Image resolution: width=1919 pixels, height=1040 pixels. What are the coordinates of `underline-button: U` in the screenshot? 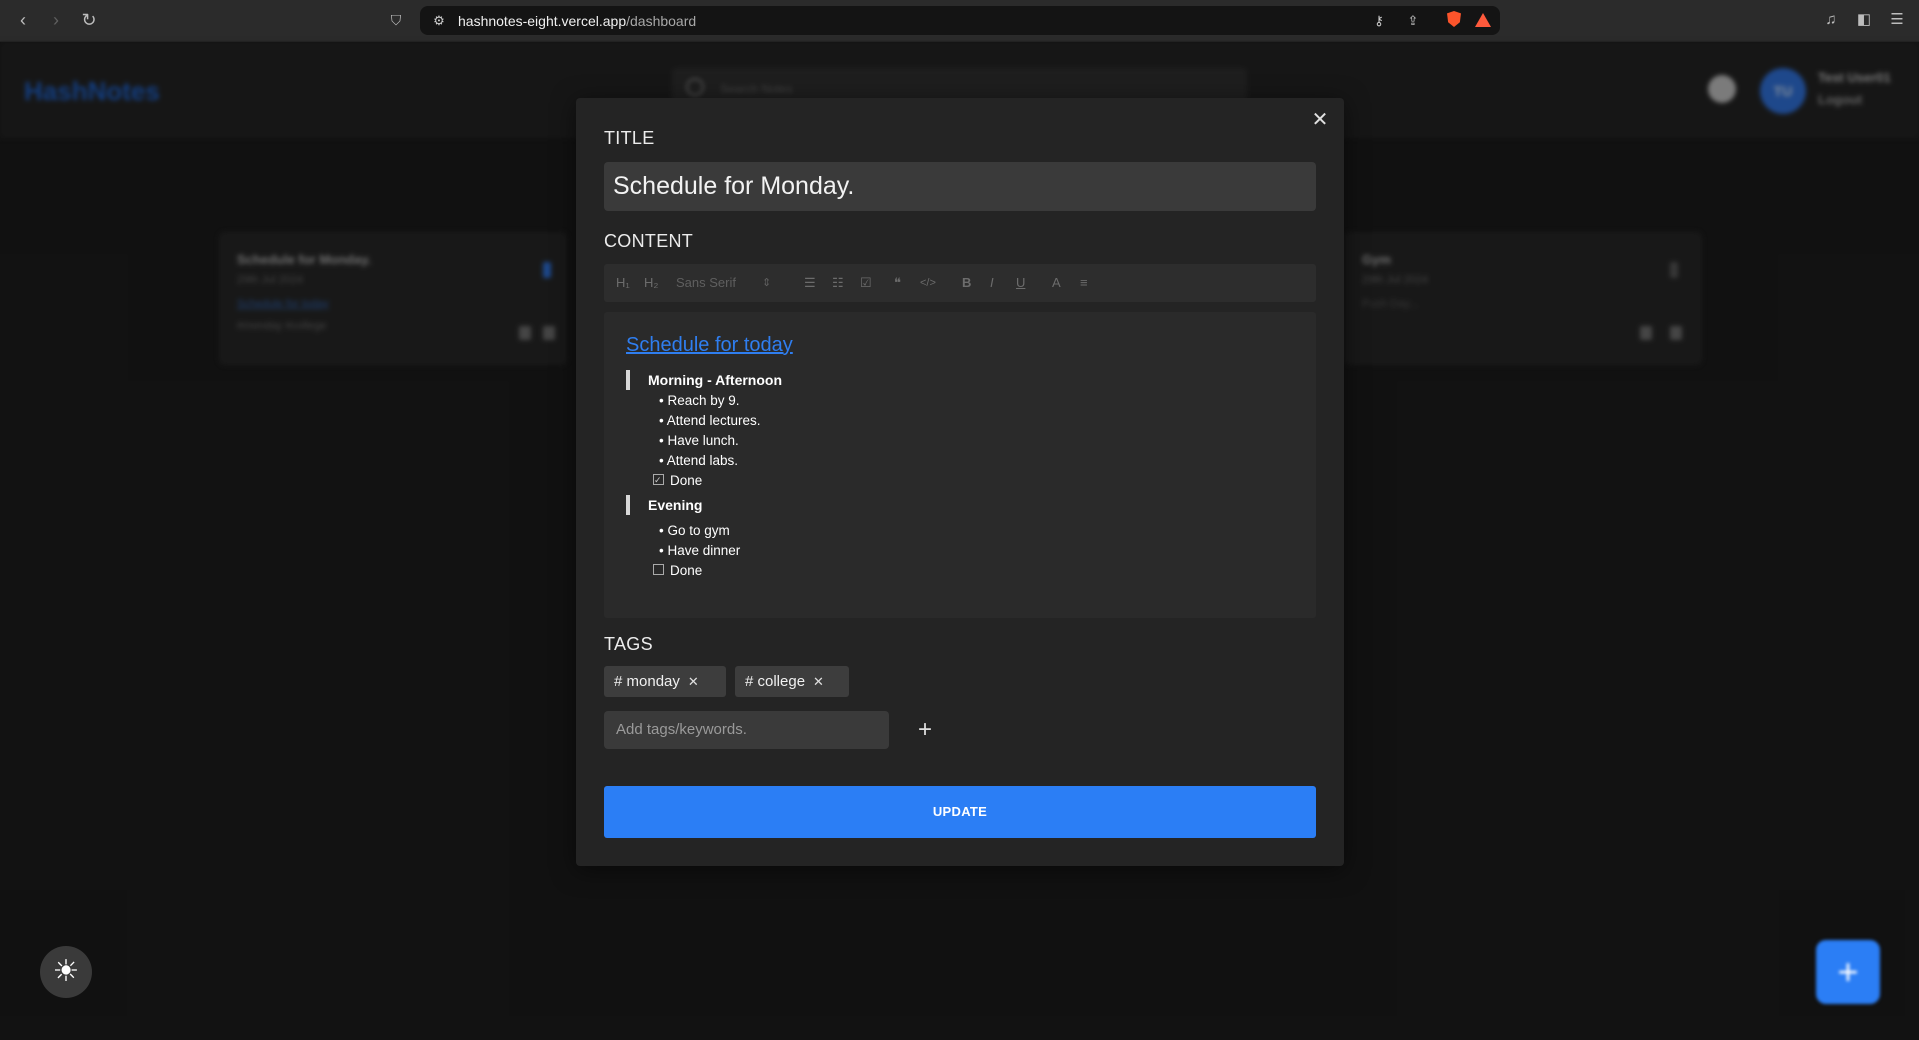 It's located at (1020, 283).